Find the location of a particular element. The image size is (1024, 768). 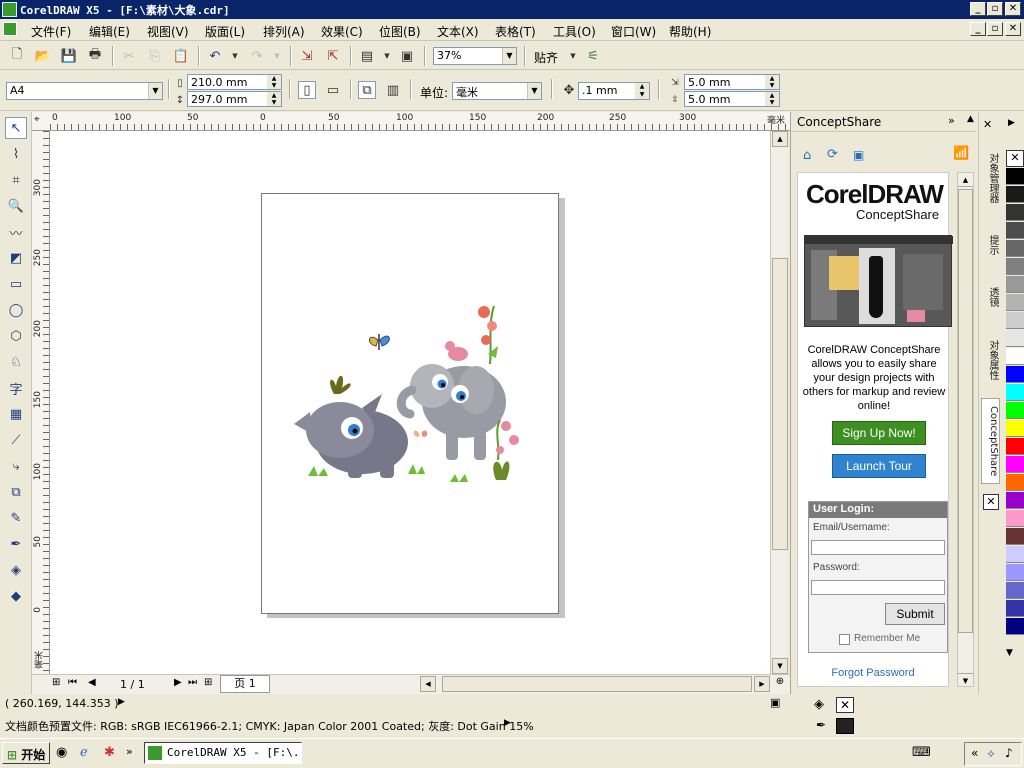

menu-tools: 工具(O) is located at coordinates (574, 31).